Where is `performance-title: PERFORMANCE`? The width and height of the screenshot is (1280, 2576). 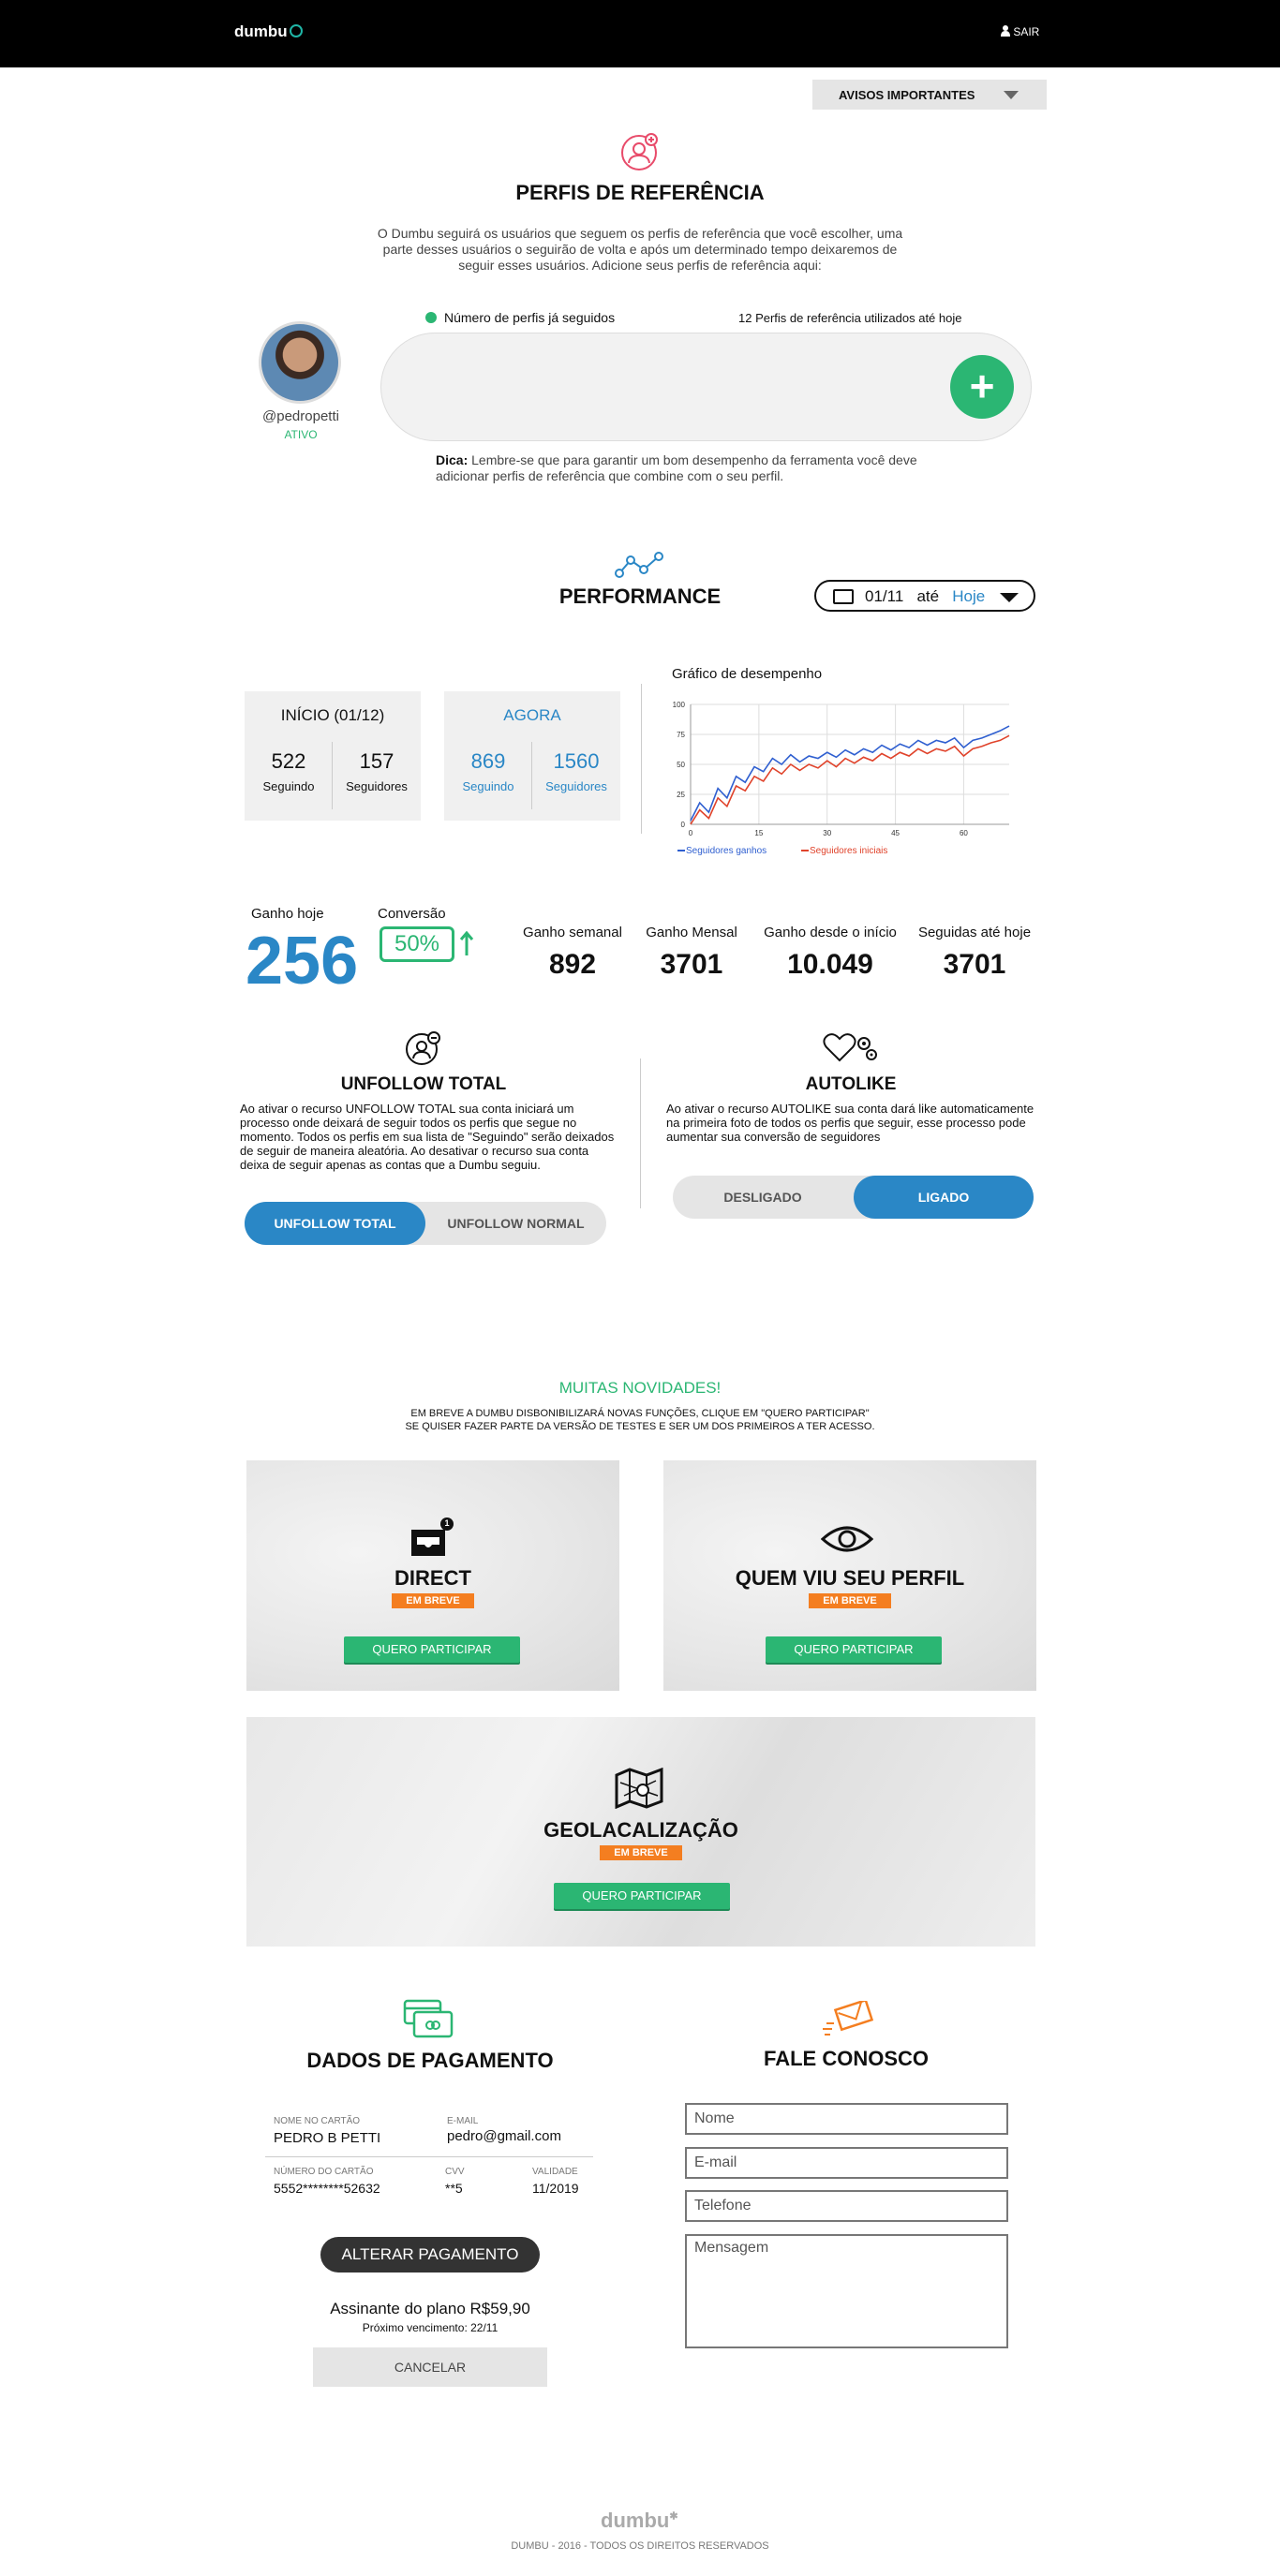 performance-title: PERFORMANCE is located at coordinates (640, 597).